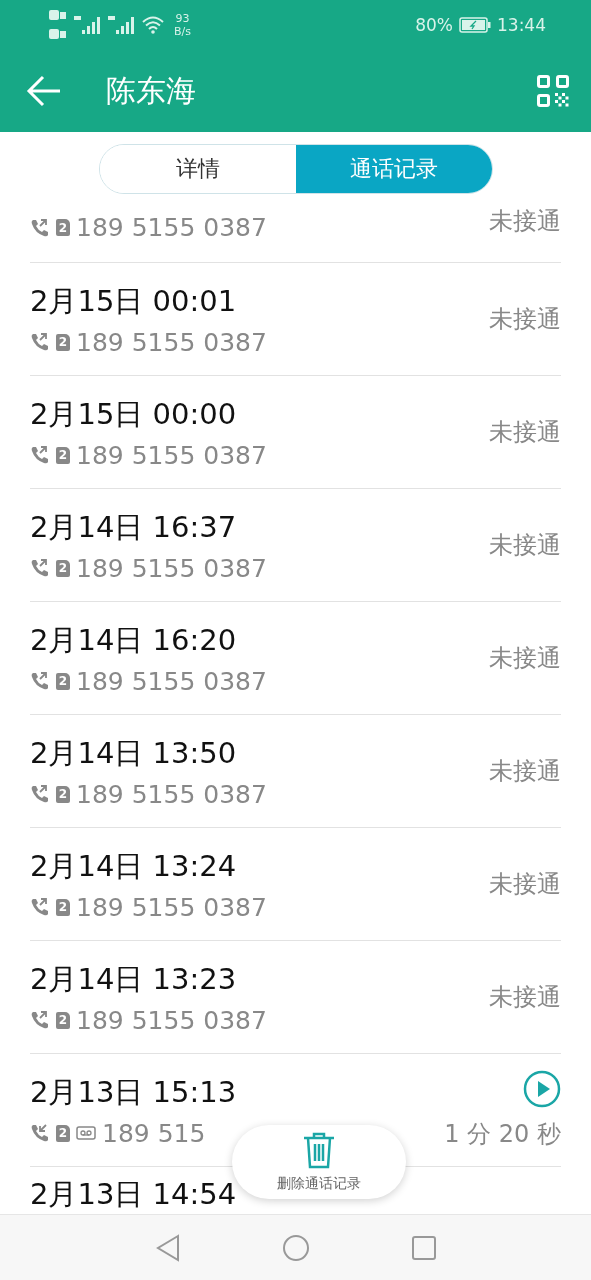  I want to click on play-button, so click(542, 1089).